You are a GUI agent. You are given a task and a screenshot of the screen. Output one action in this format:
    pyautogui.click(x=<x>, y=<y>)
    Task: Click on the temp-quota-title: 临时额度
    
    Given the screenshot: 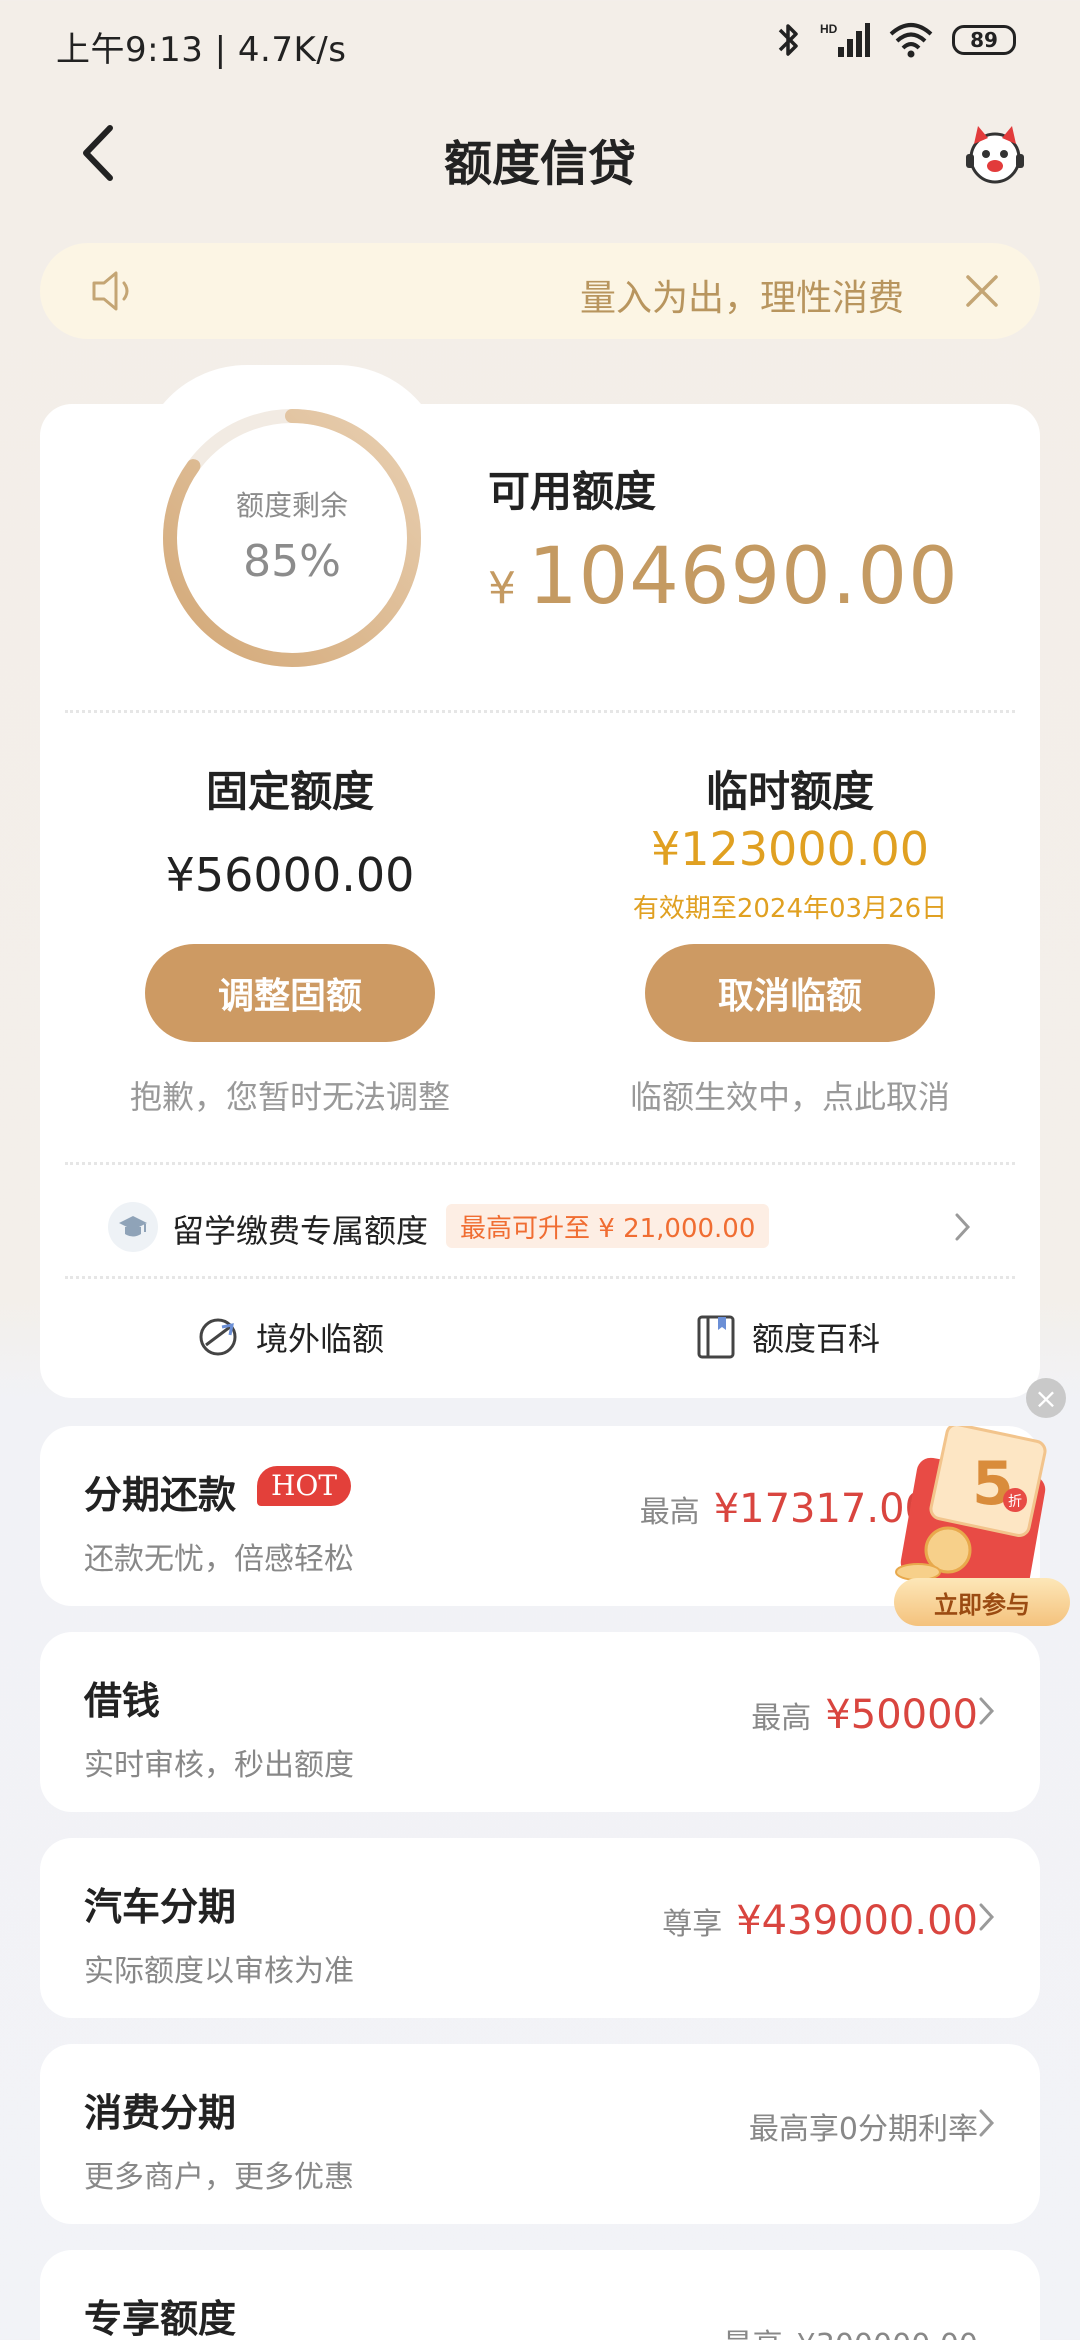 What is the action you would take?
    pyautogui.click(x=789, y=791)
    